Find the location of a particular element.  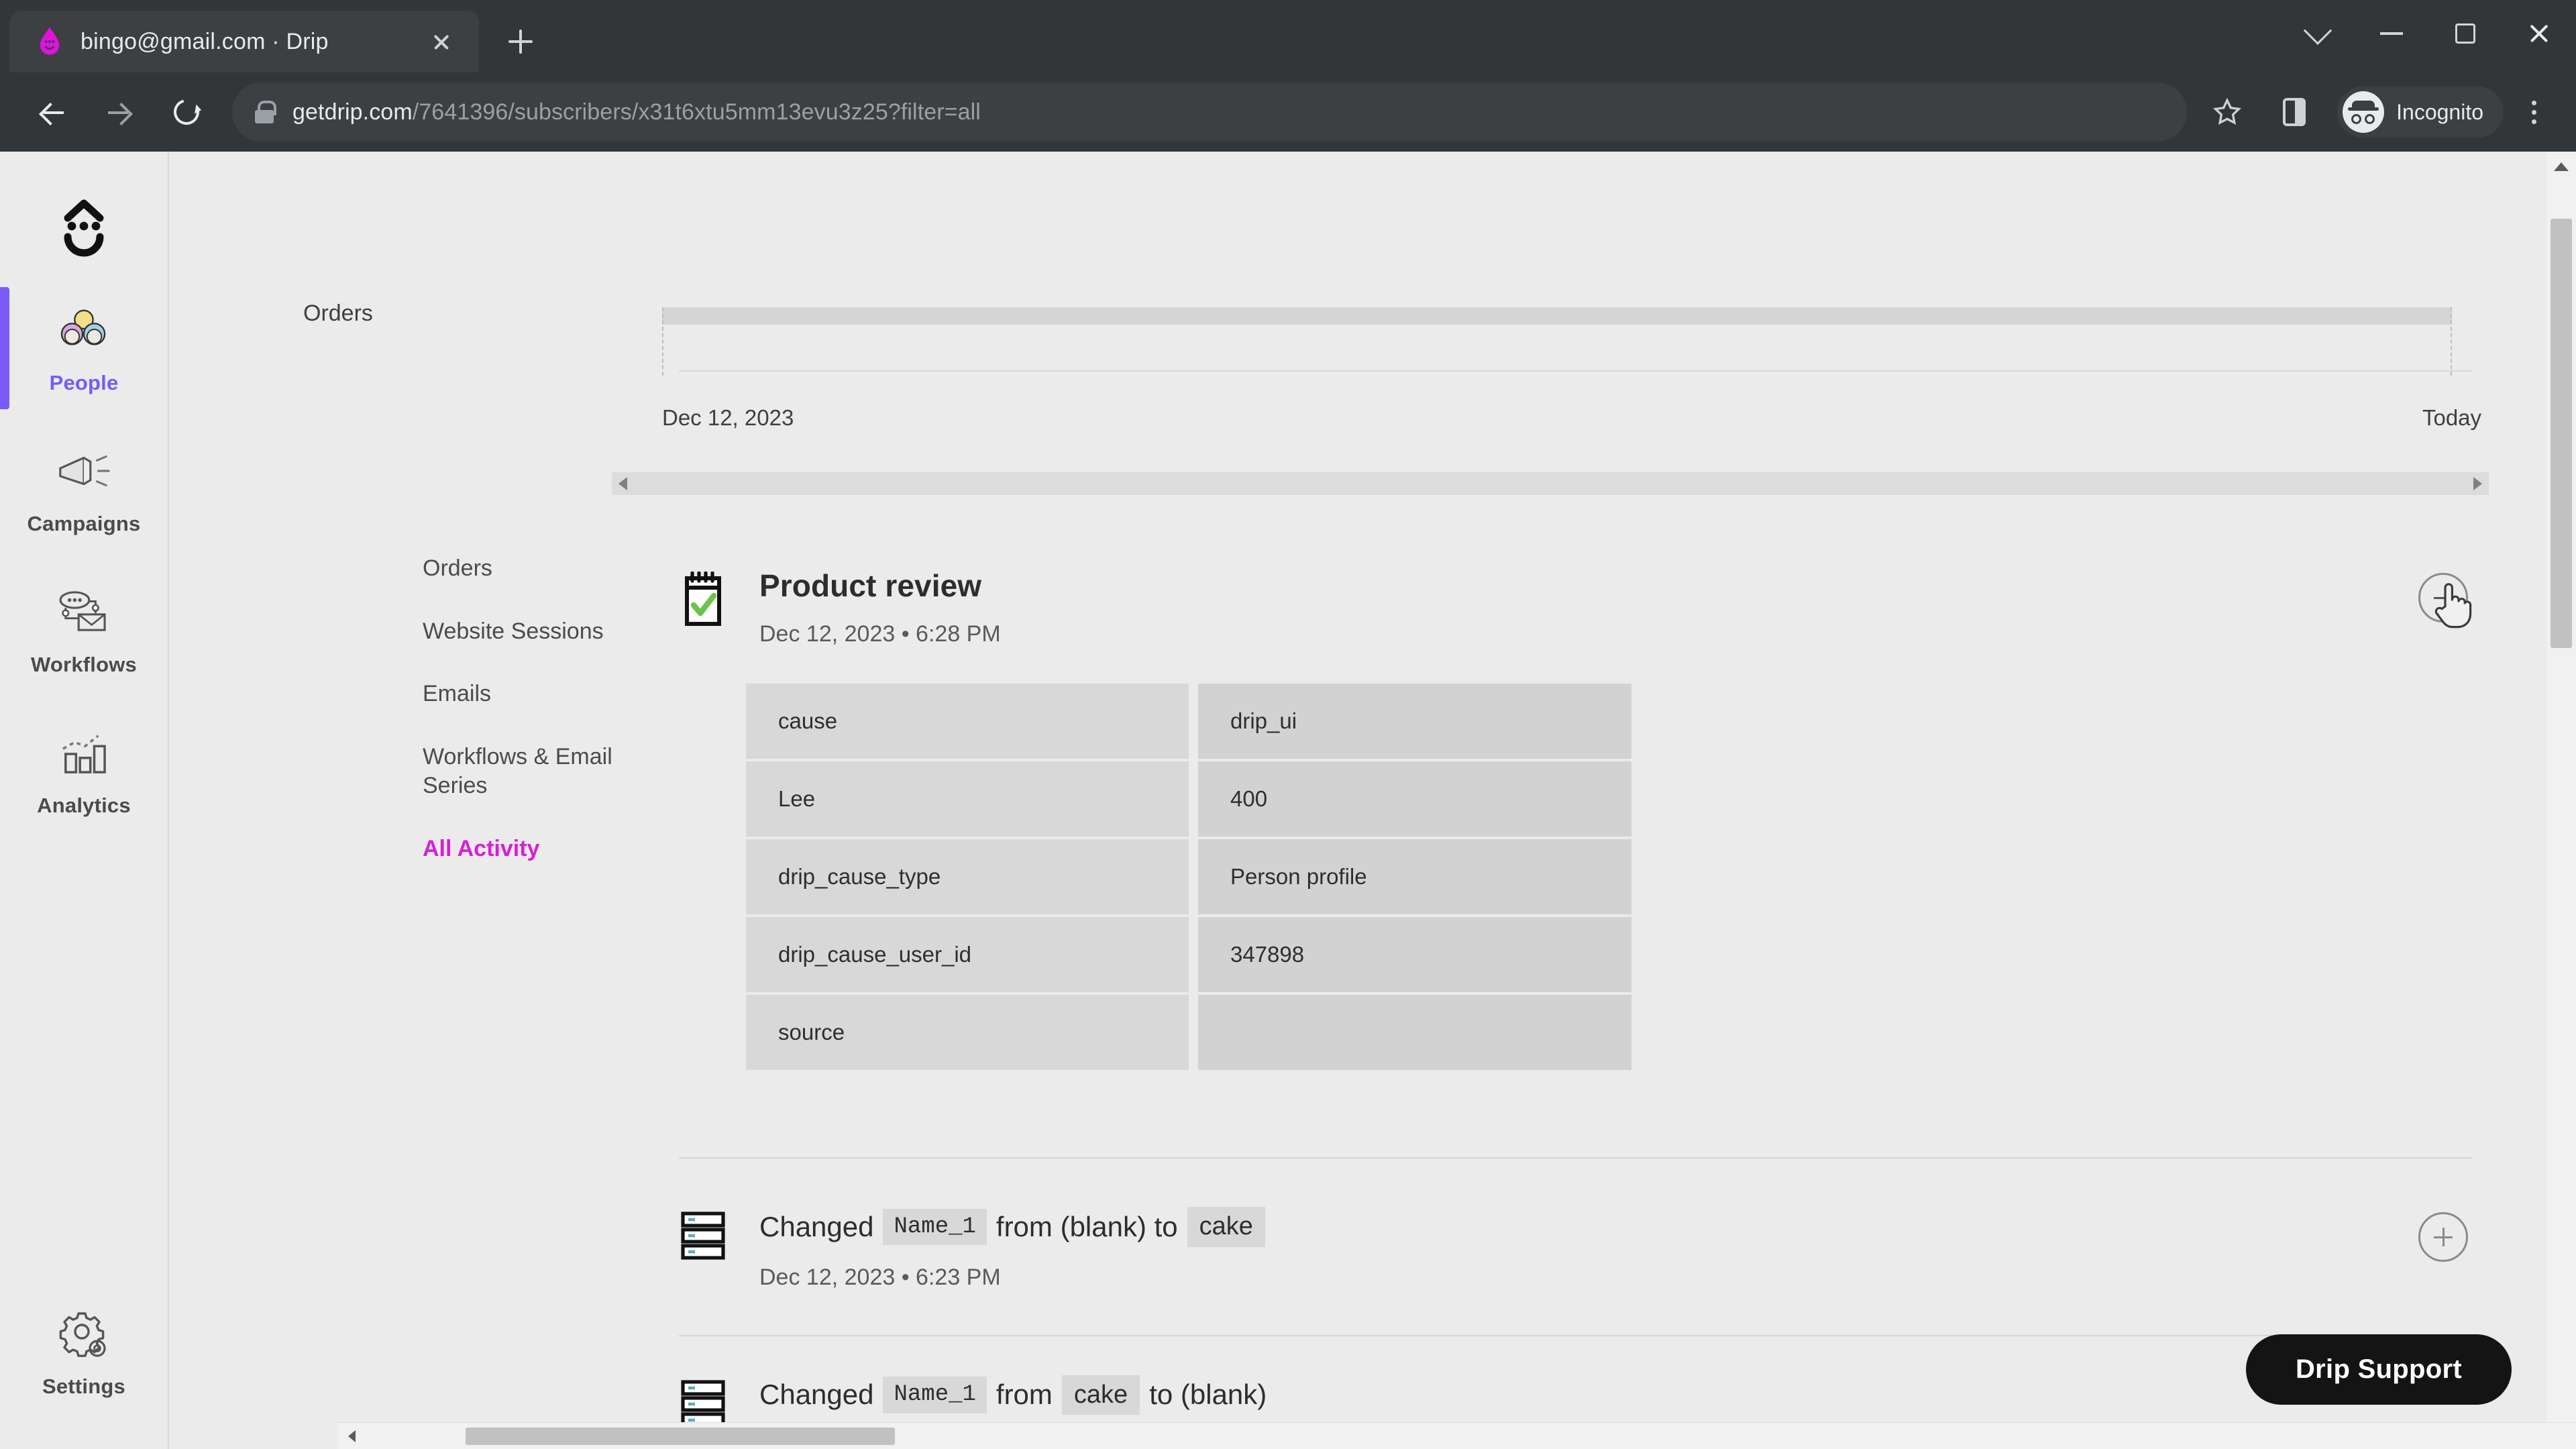

new-tab-button is located at coordinates (520, 41).